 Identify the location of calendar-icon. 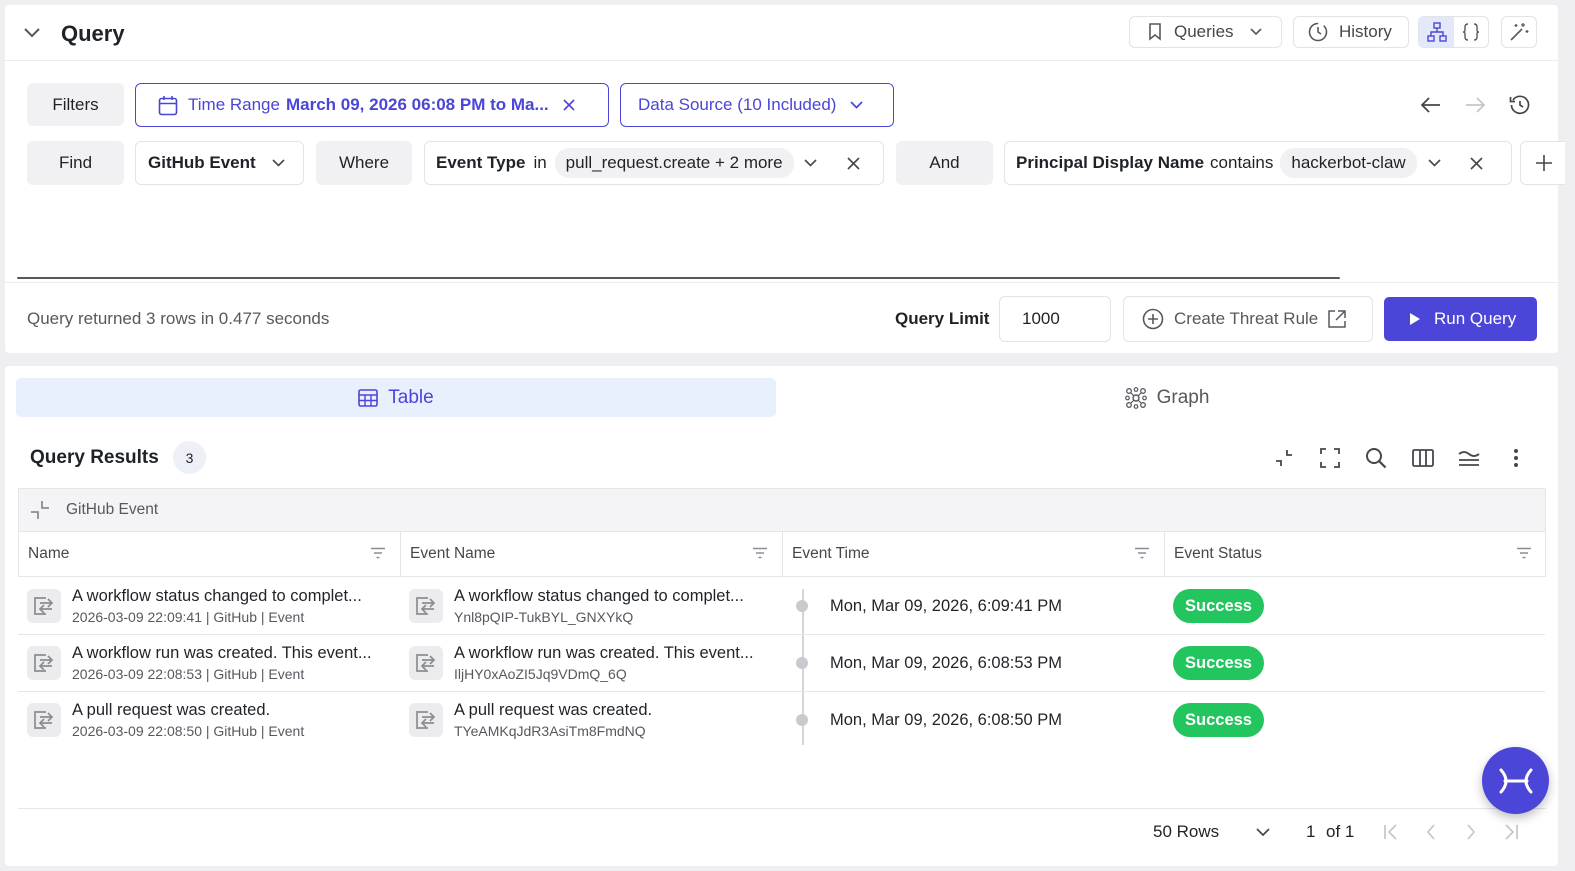
(168, 105).